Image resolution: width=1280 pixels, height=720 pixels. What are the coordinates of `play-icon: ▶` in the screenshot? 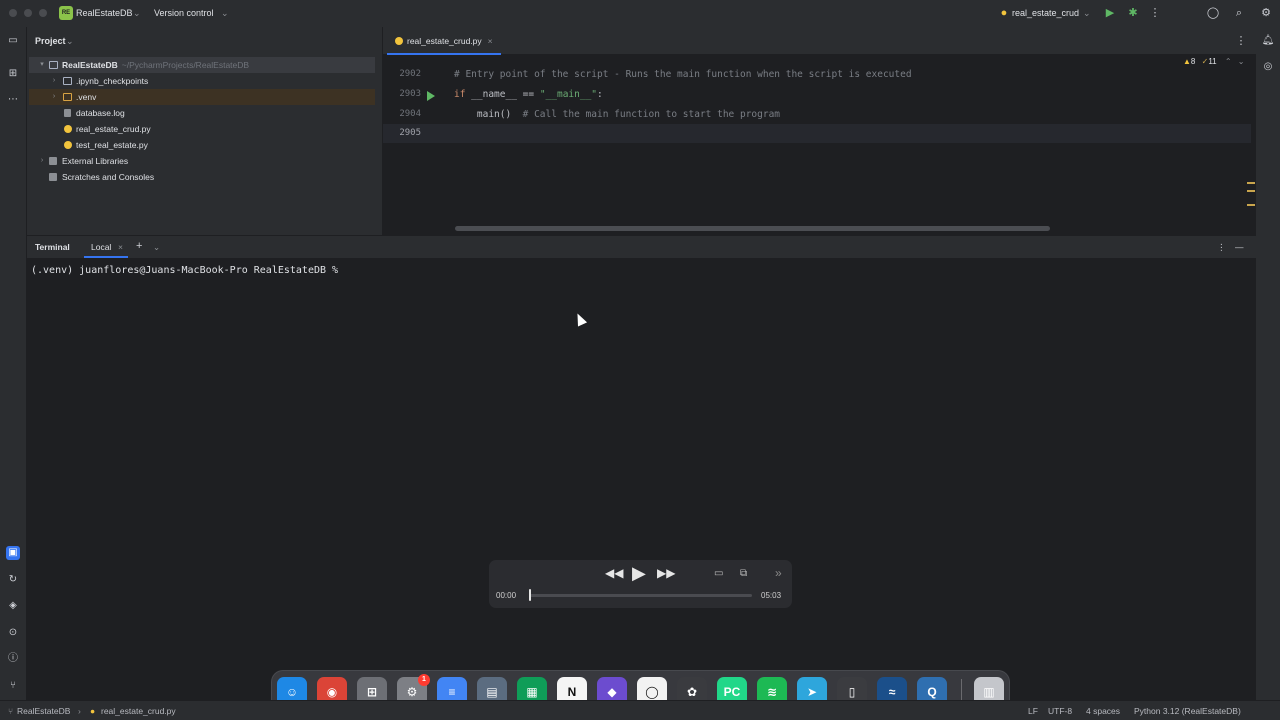 It's located at (639, 573).